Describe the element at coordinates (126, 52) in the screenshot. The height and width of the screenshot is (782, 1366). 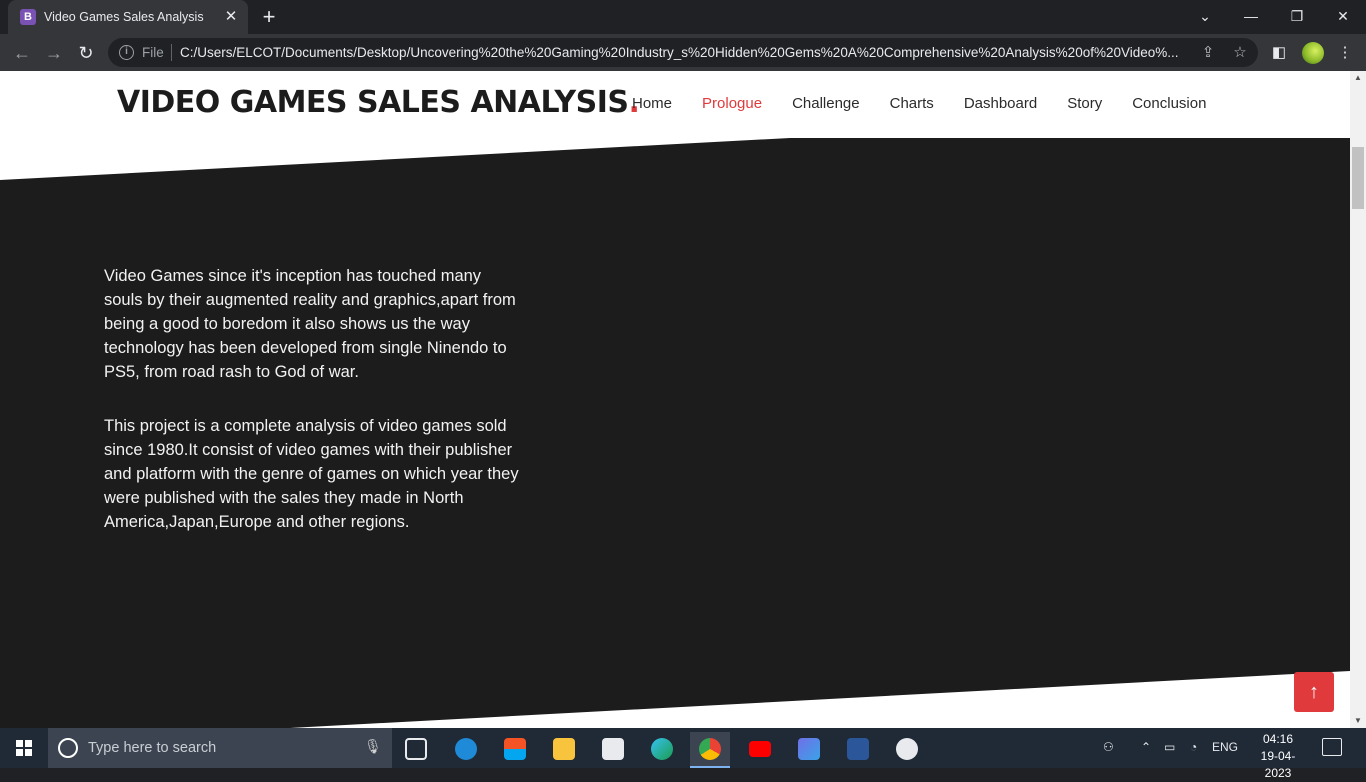
I see `site-info-icon: i` at that location.